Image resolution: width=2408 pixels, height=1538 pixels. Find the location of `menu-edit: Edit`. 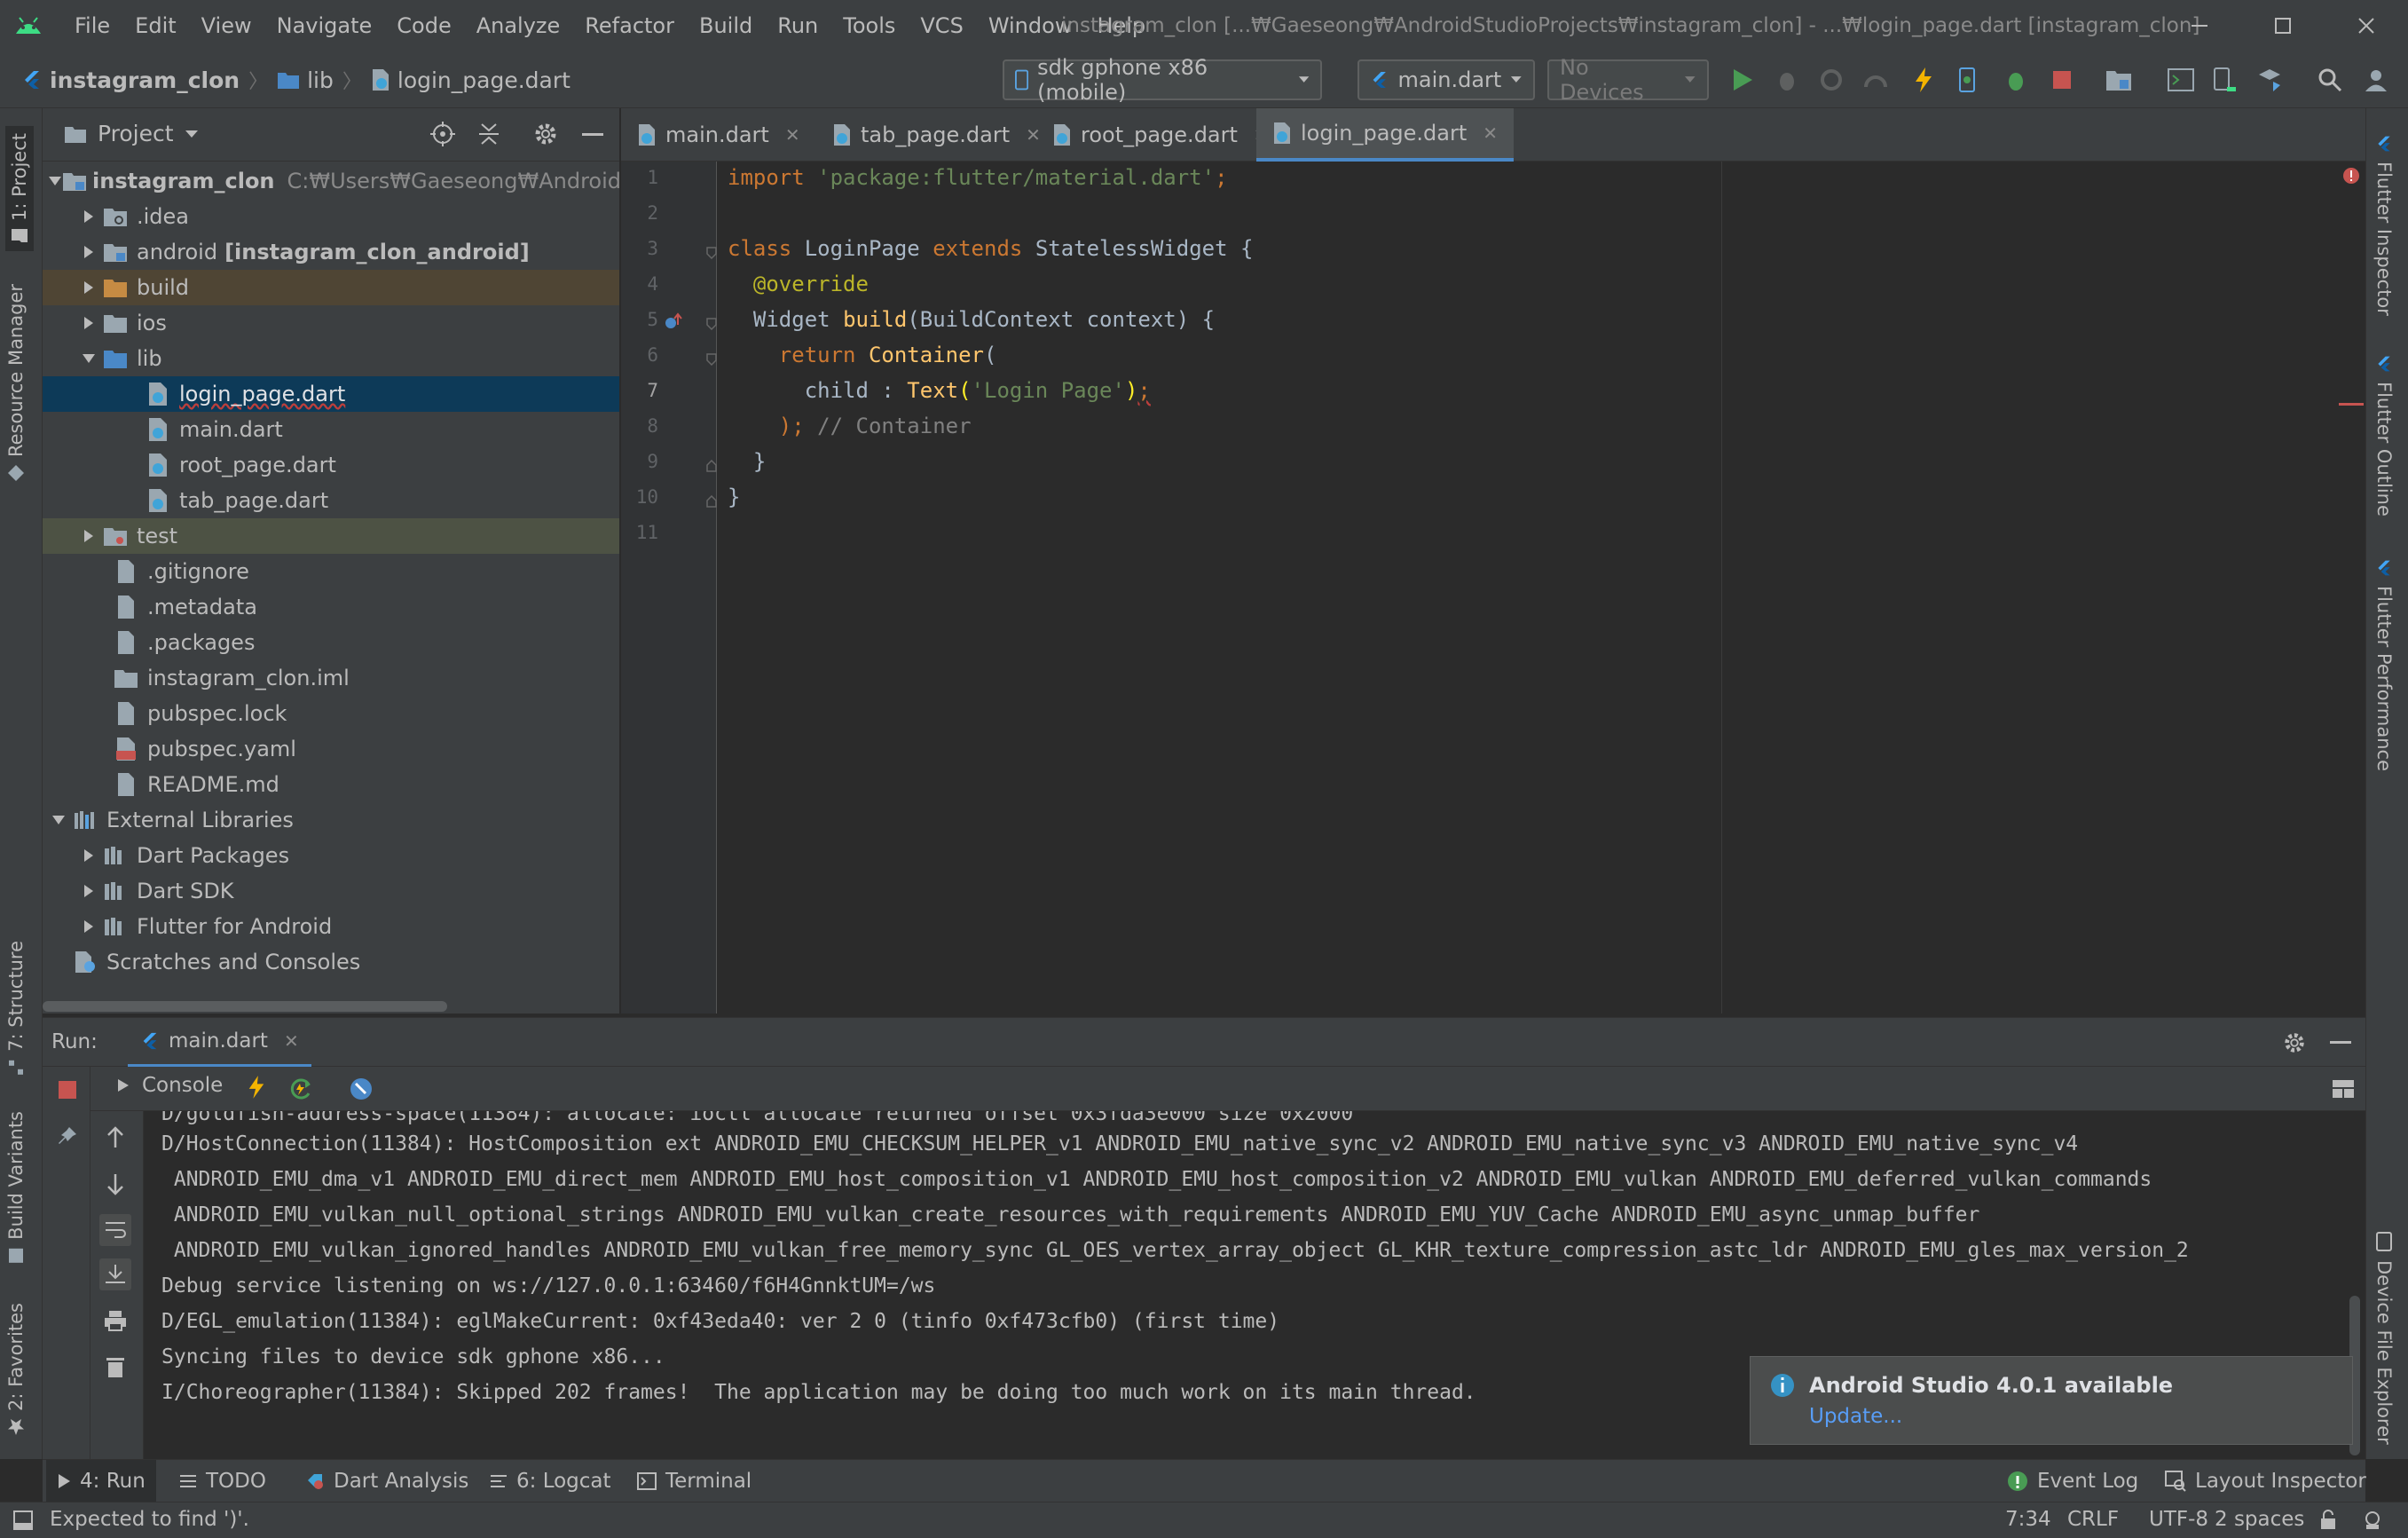

menu-edit: Edit is located at coordinates (155, 25).